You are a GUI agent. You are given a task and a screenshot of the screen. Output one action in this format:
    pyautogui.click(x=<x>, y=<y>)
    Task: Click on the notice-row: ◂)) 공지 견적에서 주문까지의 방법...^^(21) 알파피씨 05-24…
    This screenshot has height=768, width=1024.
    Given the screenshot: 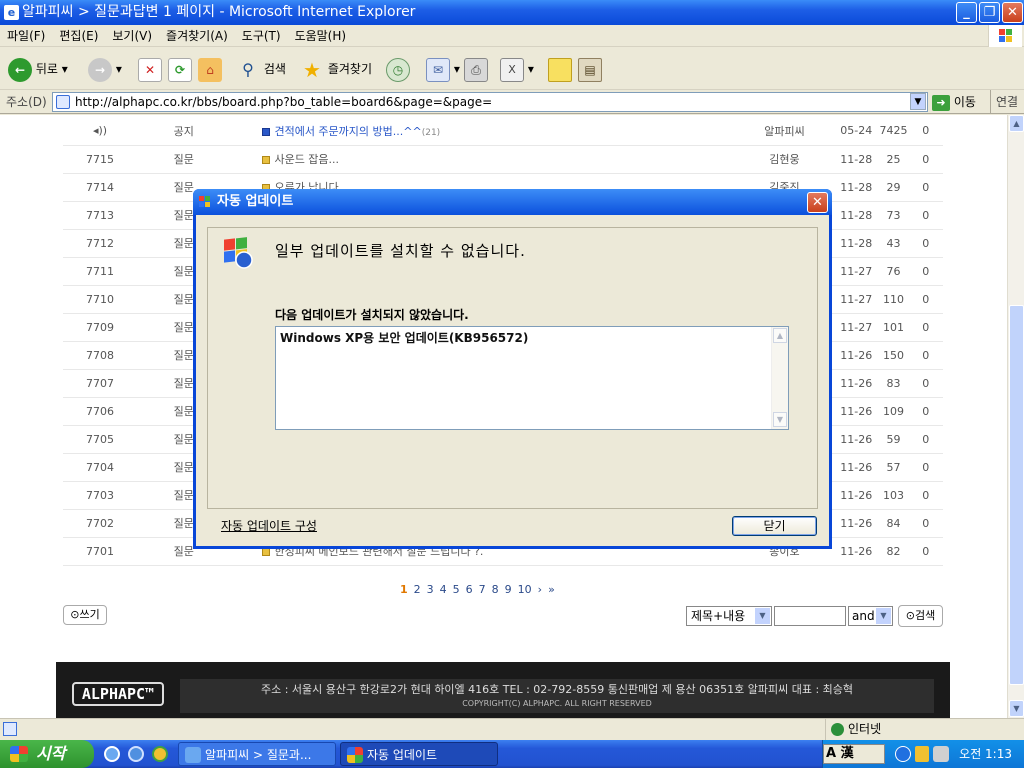 What is the action you would take?
    pyautogui.click(x=503, y=131)
    